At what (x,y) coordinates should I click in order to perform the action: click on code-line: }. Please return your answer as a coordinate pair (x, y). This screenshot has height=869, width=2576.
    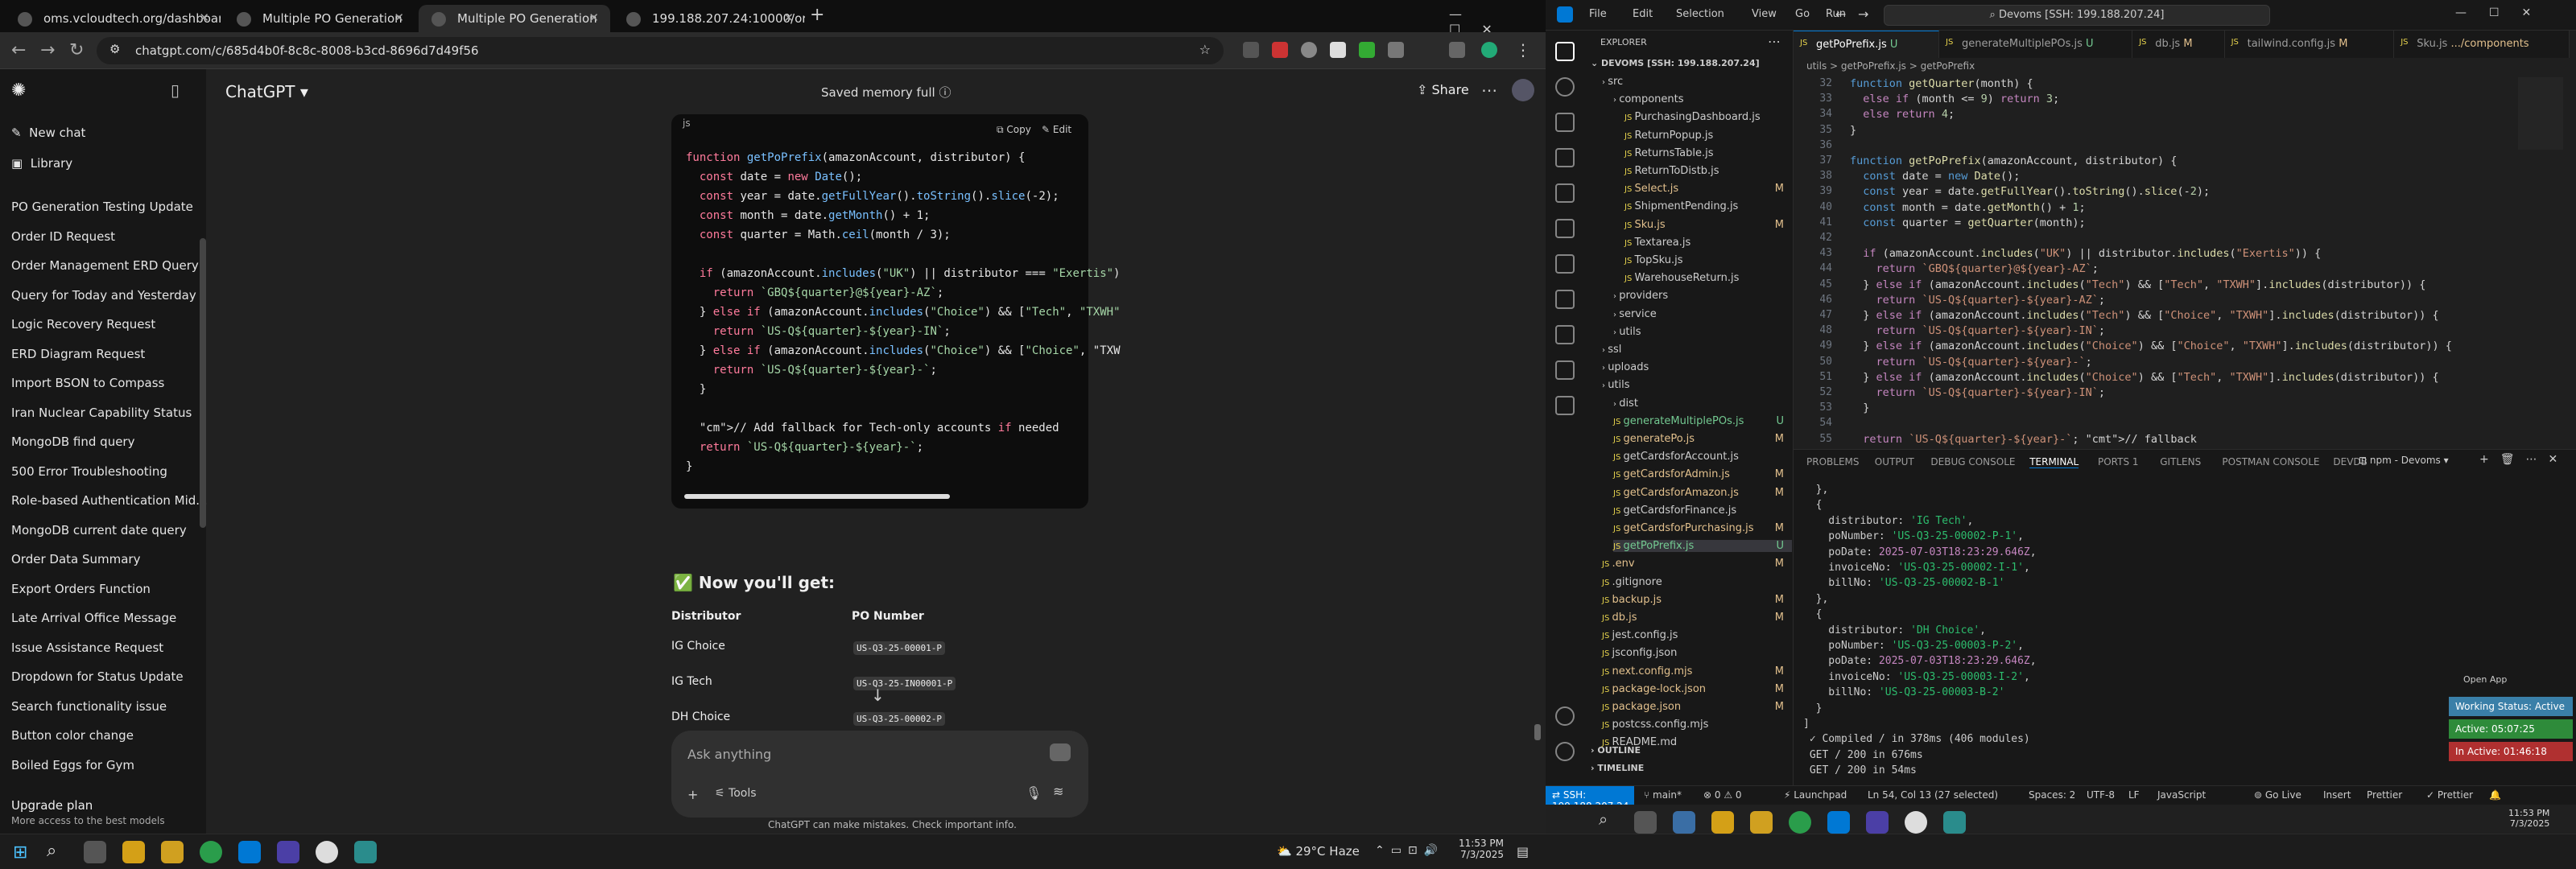
    Looking at the image, I should click on (1859, 408).